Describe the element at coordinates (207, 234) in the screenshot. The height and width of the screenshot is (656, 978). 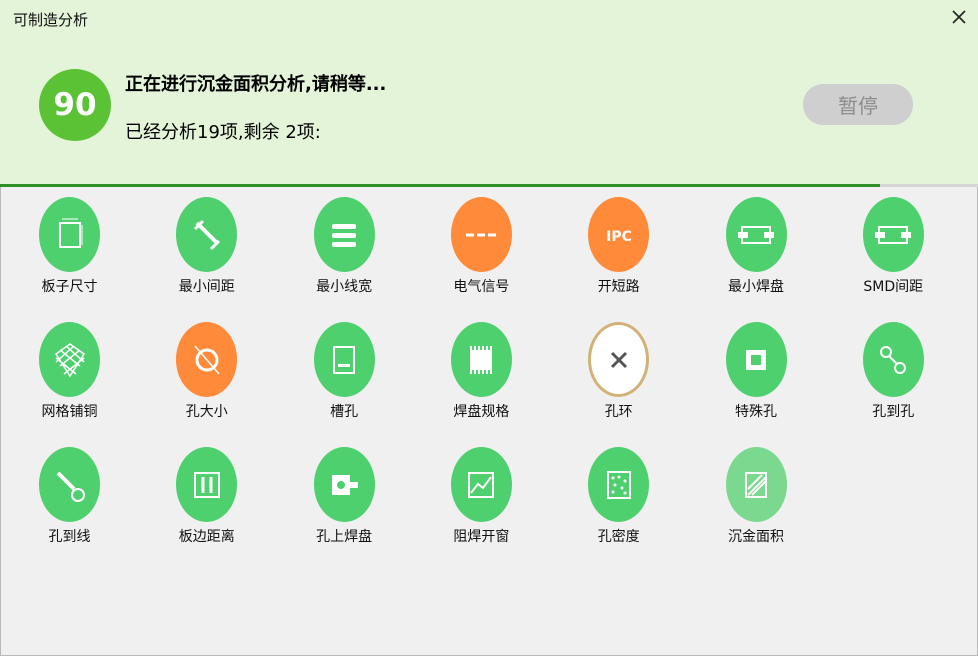
I see `min-spacing-icon` at that location.